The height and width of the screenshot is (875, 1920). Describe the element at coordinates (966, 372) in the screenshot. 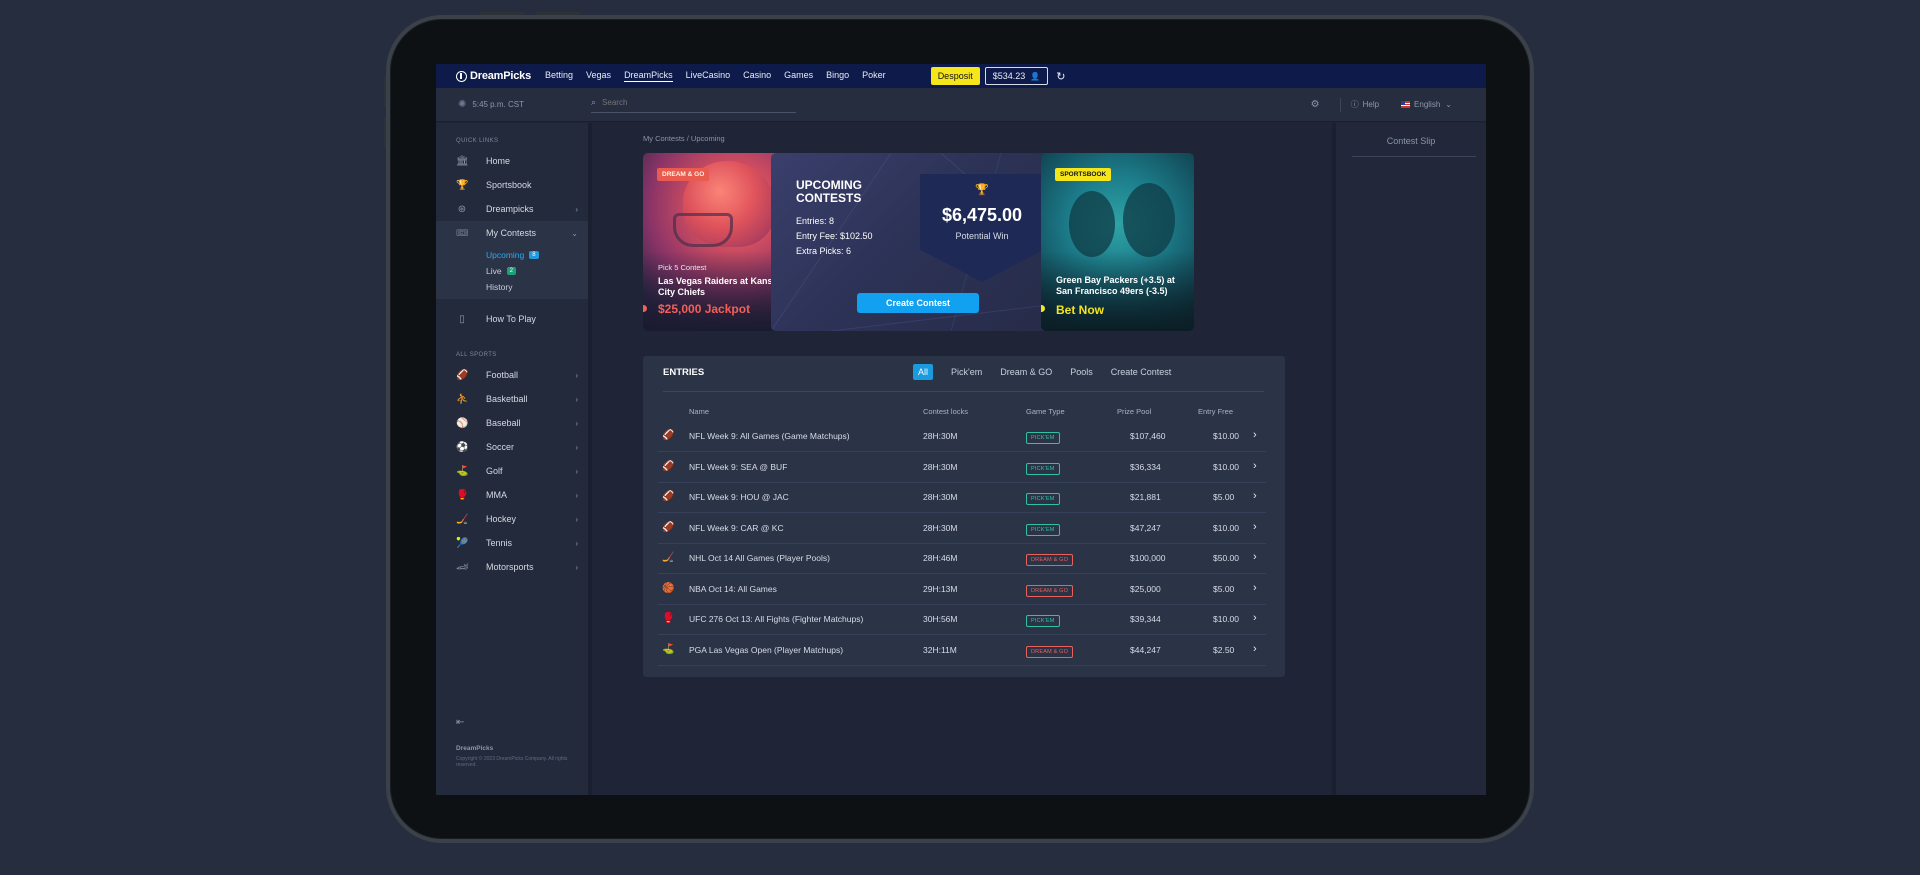

I see `tab-pickem: Pick'em` at that location.